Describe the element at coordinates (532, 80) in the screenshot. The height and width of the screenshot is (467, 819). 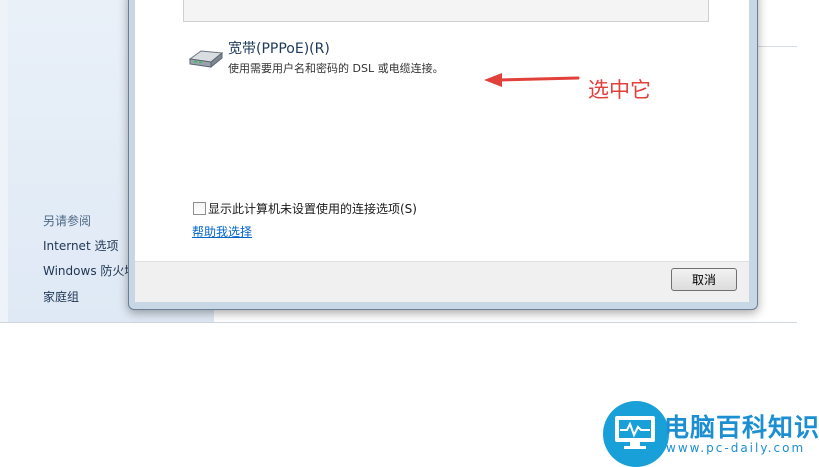
I see `annotation-arrow` at that location.